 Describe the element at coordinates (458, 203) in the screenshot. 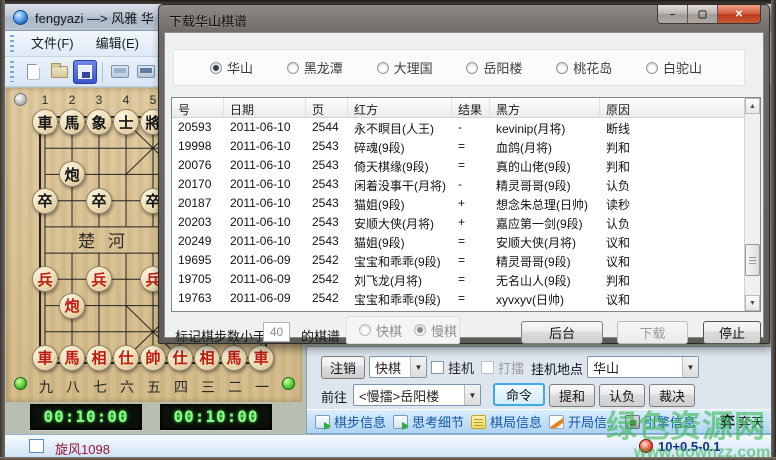

I see `table-row: 20187 2011-06-10 2543 猫姐(9段) + 想念朱总理(日帅) 读秒` at that location.